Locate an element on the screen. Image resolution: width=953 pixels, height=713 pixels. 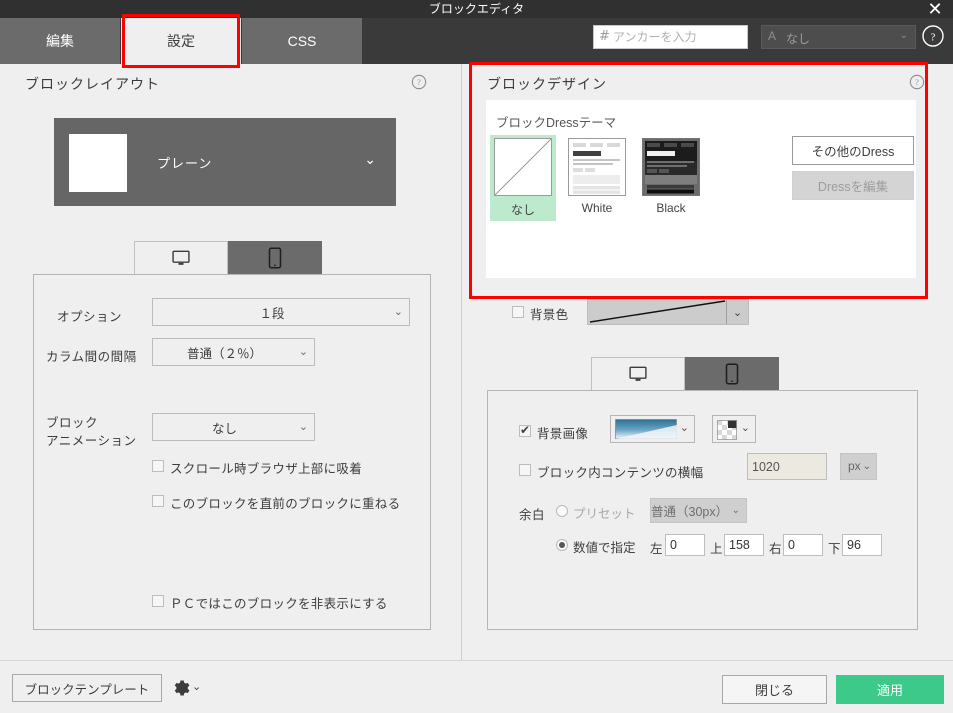
margin-bottom-input is located at coordinates (862, 545).